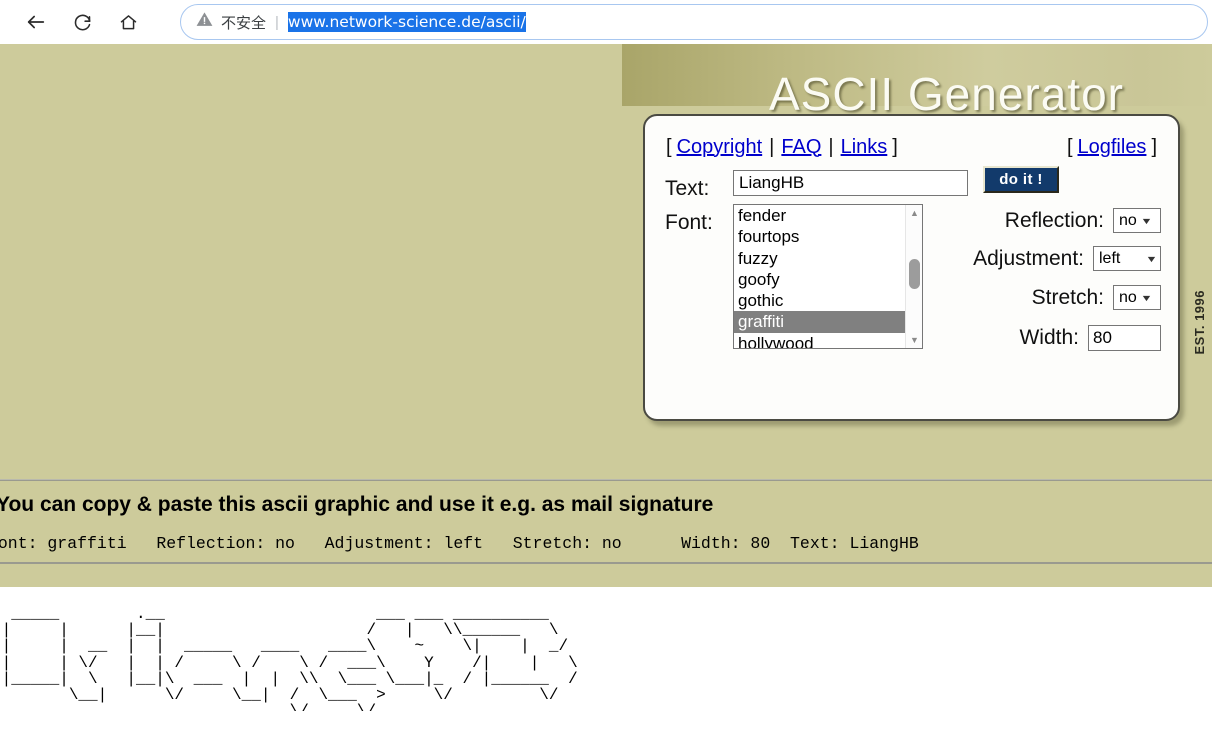 This screenshot has width=1212, height=756. Describe the element at coordinates (204, 22) in the screenshot. I see `warning-triangle-icon` at that location.